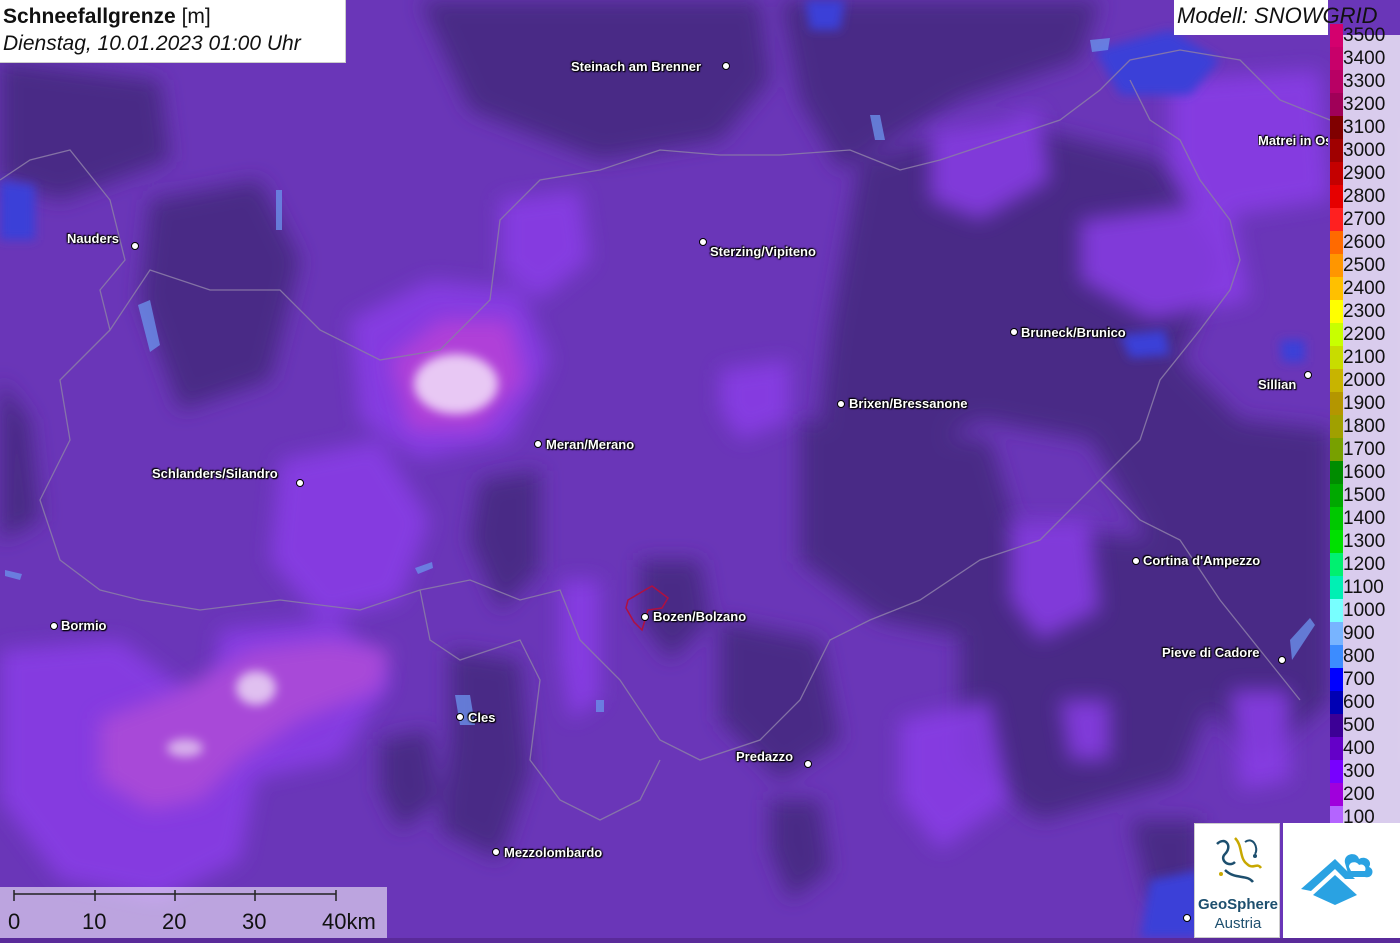 The image size is (1400, 943). What do you see at coordinates (84, 625) in the screenshot?
I see `city-bormio: Bormio` at bounding box center [84, 625].